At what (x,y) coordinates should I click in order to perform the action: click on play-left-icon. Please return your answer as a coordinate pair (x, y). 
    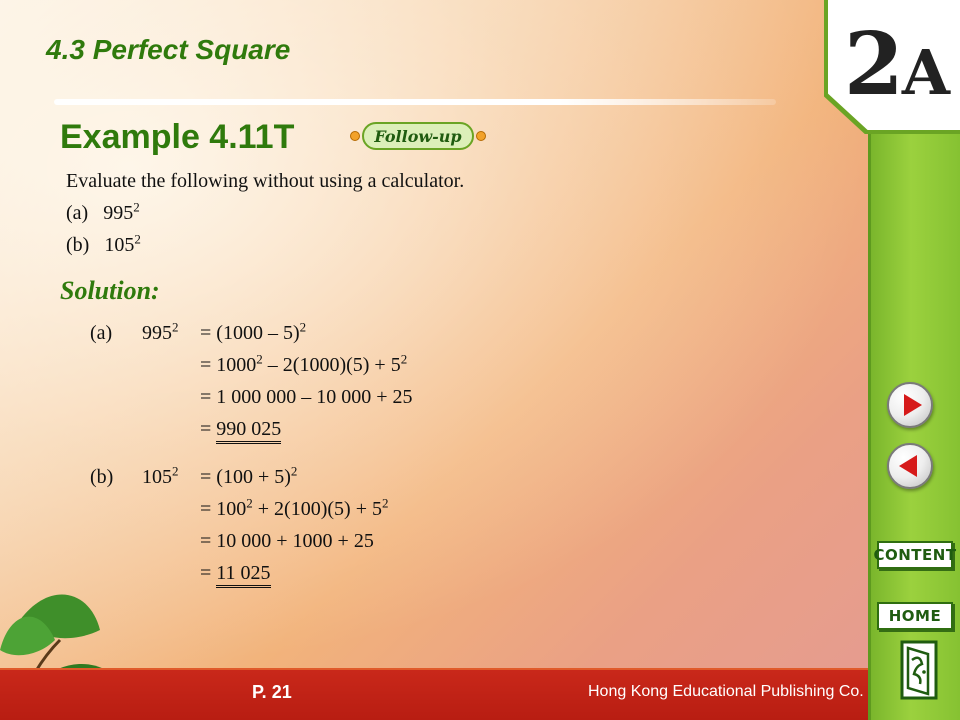
    Looking at the image, I should click on (907, 466).